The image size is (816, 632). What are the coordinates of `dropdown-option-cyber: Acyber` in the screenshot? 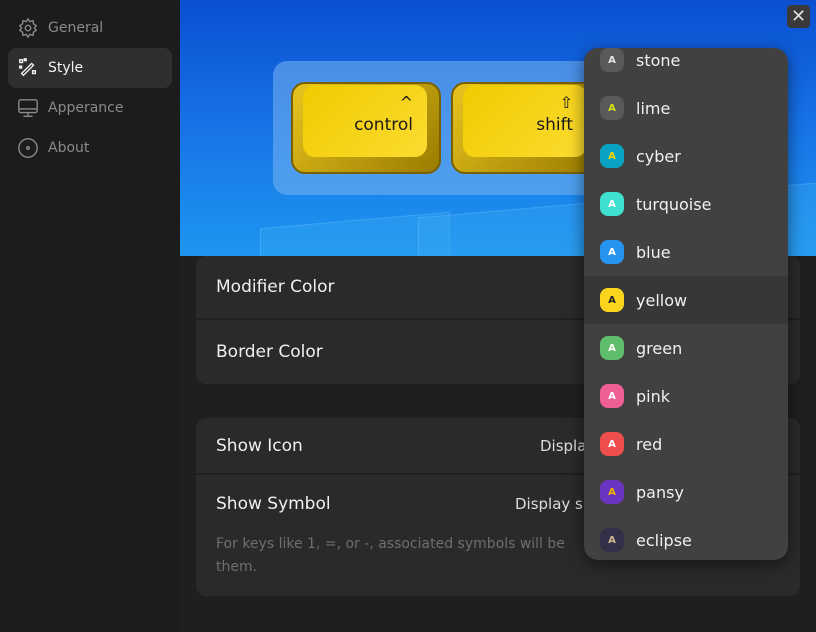 It's located at (686, 156).